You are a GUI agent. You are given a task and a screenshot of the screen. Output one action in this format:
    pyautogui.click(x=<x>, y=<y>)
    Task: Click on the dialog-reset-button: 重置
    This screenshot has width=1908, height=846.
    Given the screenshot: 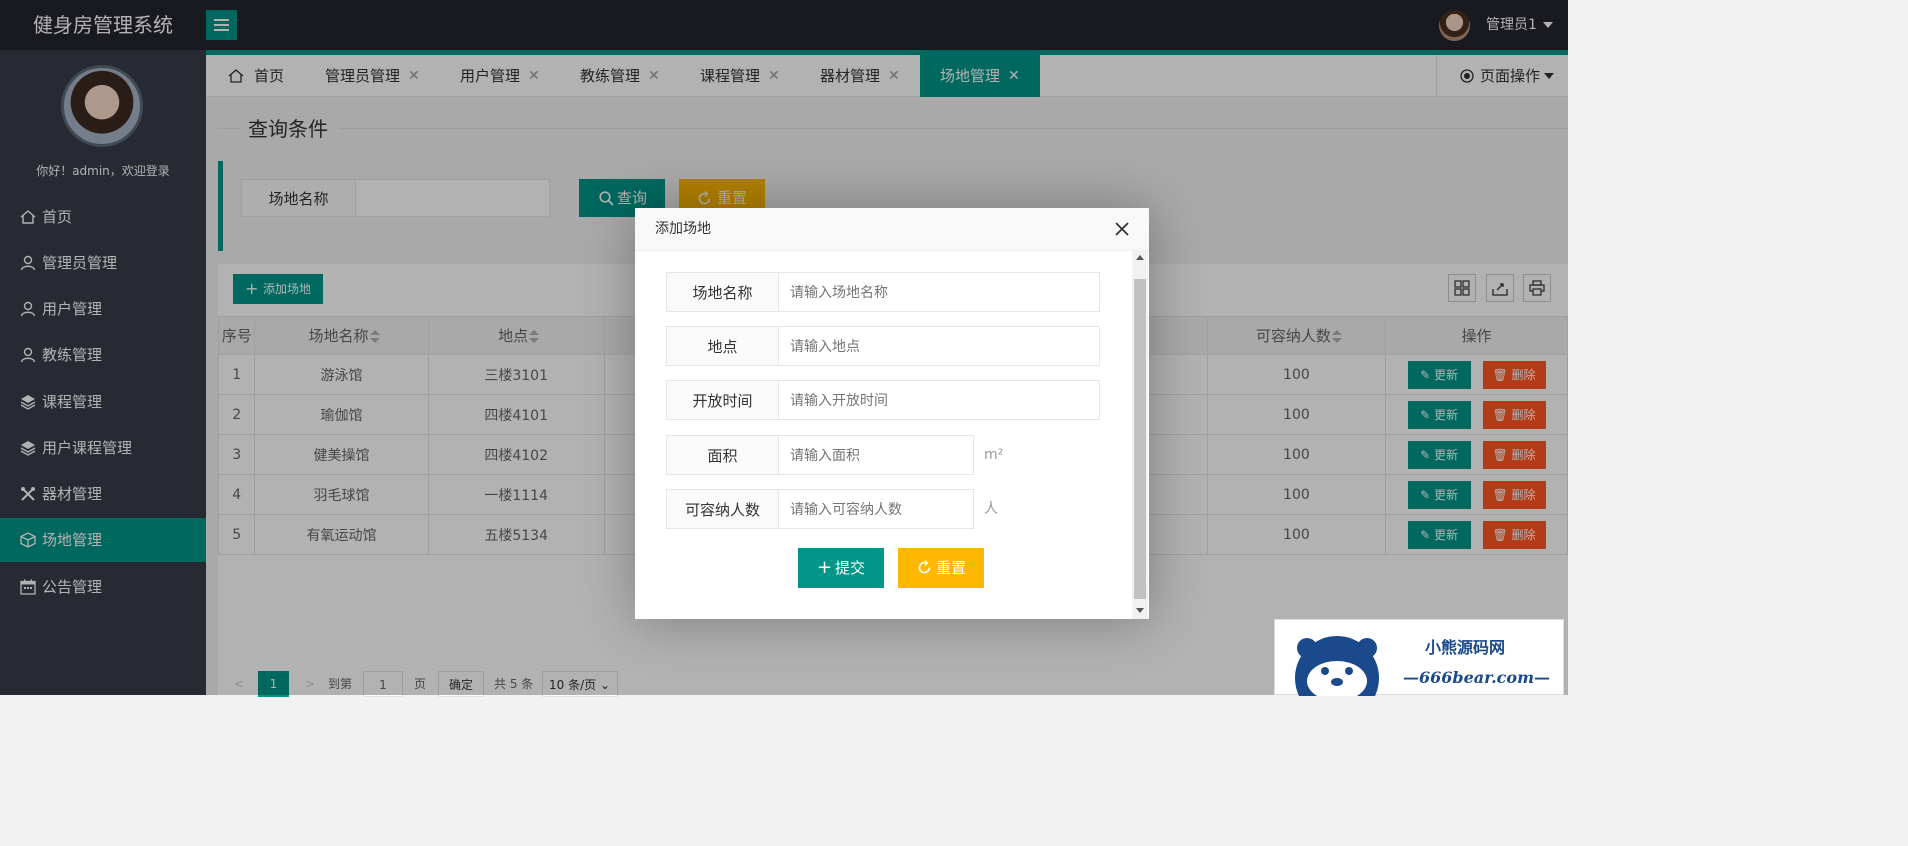 What is the action you would take?
    pyautogui.click(x=941, y=568)
    